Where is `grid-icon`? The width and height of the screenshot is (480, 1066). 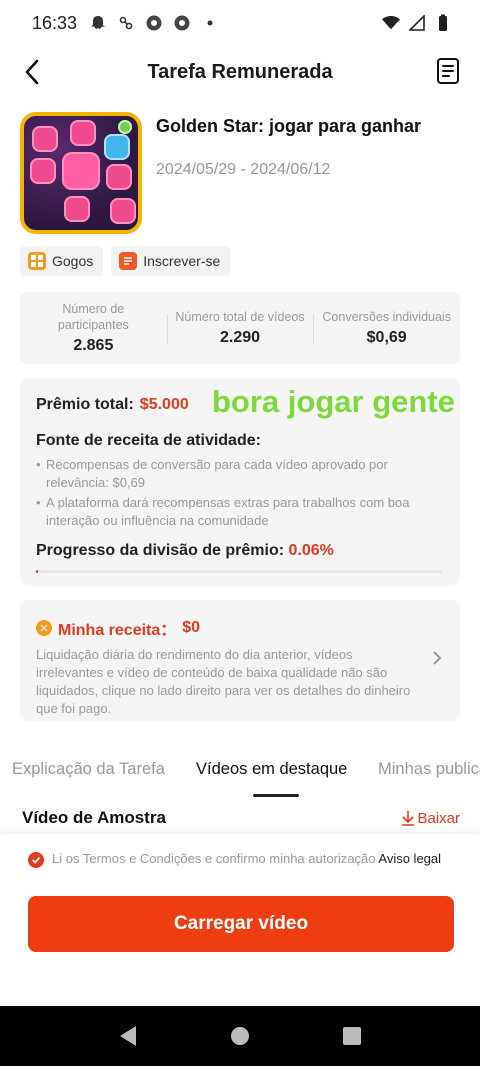
grid-icon is located at coordinates (37, 261).